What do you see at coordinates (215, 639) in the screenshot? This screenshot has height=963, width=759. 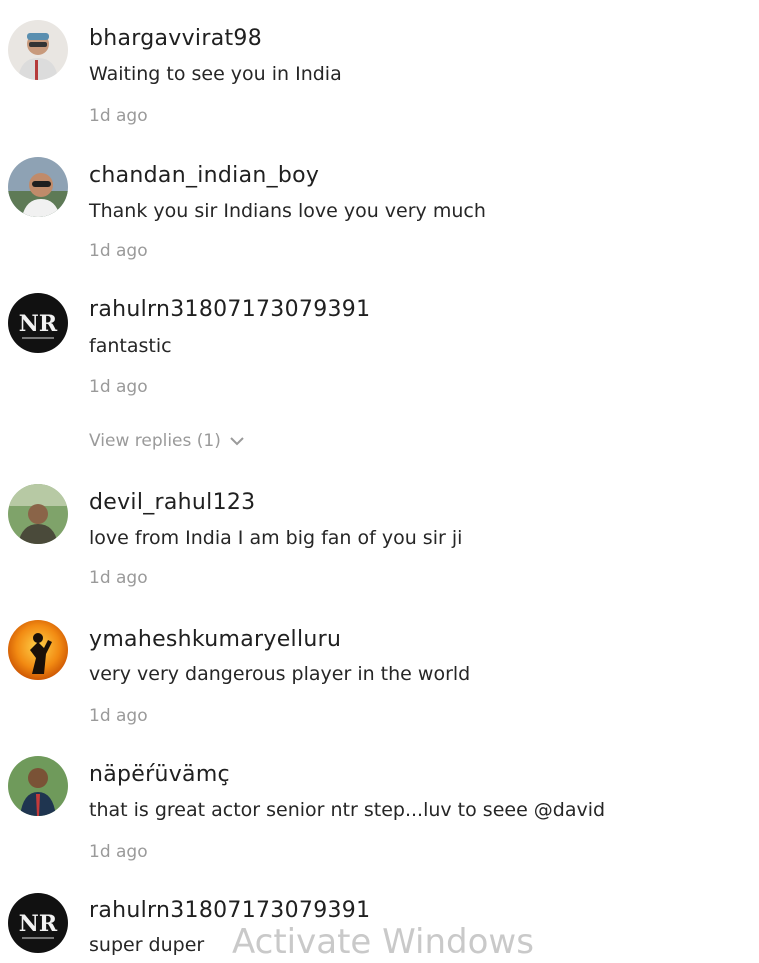 I see `comment-username: ymaheshkumaryelluru` at bounding box center [215, 639].